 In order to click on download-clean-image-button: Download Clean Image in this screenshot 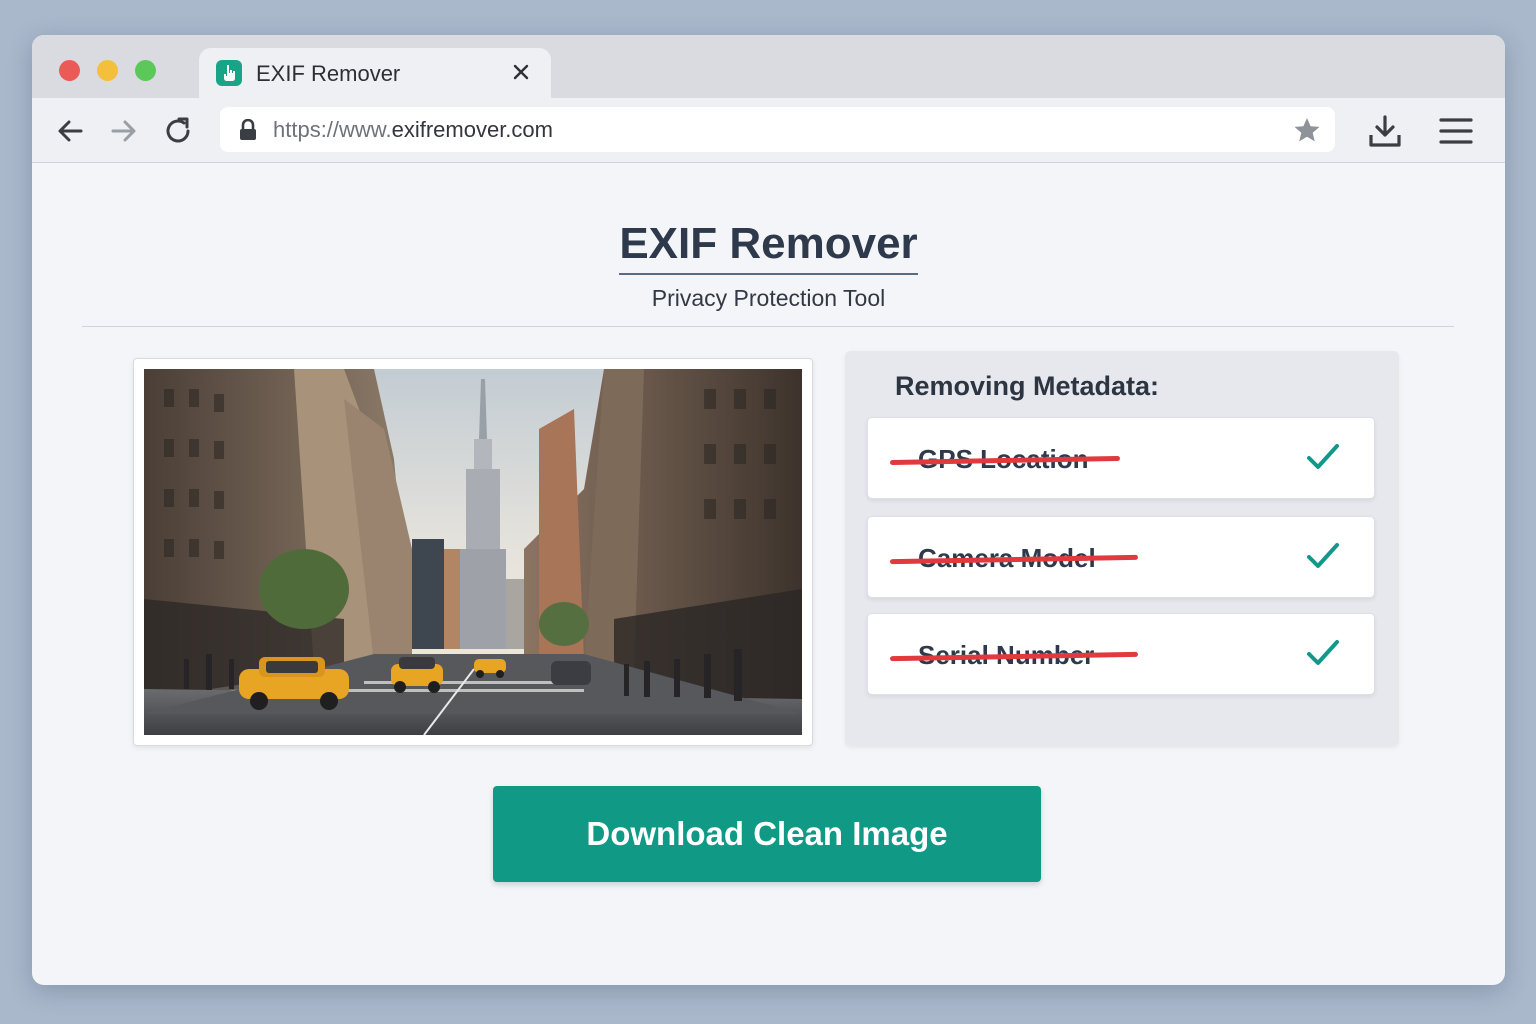, I will do `click(767, 834)`.